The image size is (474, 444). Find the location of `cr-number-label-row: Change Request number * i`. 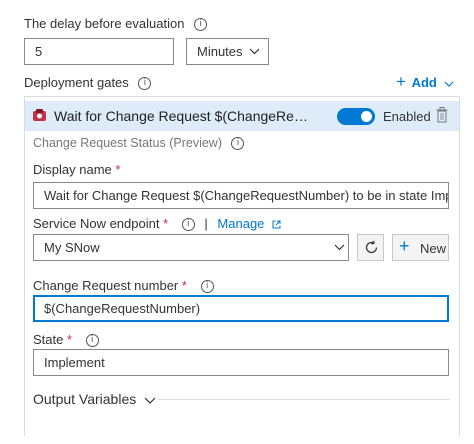

cr-number-label-row: Change Request number * i is located at coordinates (123, 286).